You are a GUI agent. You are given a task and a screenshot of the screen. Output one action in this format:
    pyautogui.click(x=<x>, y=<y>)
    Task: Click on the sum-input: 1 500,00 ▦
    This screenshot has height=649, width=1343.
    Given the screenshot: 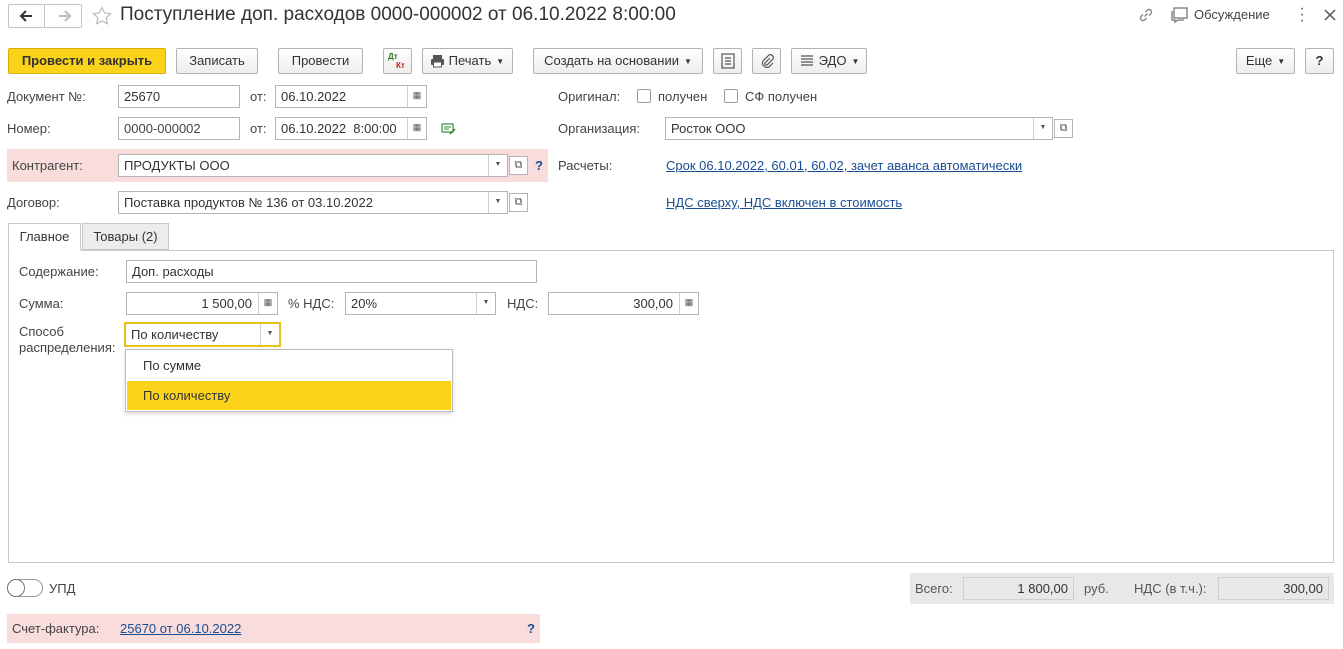 What is the action you would take?
    pyautogui.click(x=202, y=303)
    